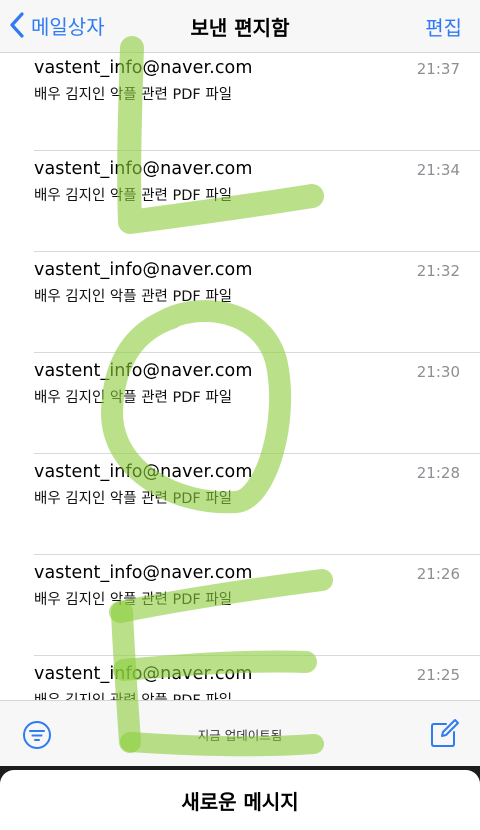 The width and height of the screenshot is (480, 830). I want to click on new-message-title: 새로운 메시지, so click(240, 802).